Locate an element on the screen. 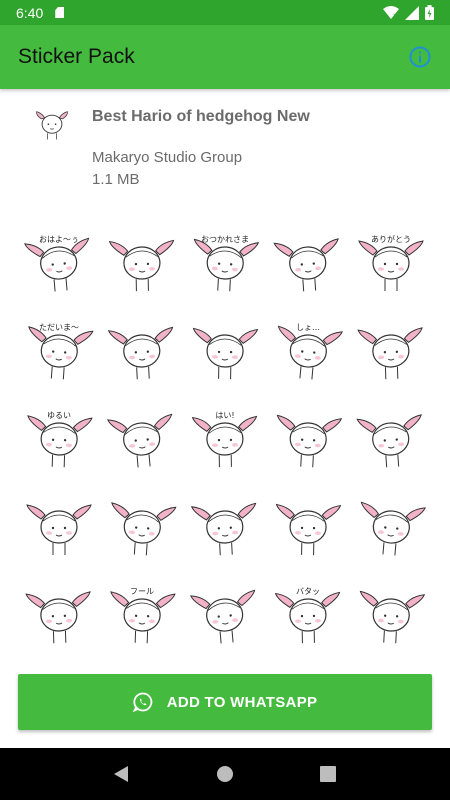 The image size is (450, 800). sticker-item: おはよ〜ぅ is located at coordinates (59, 267).